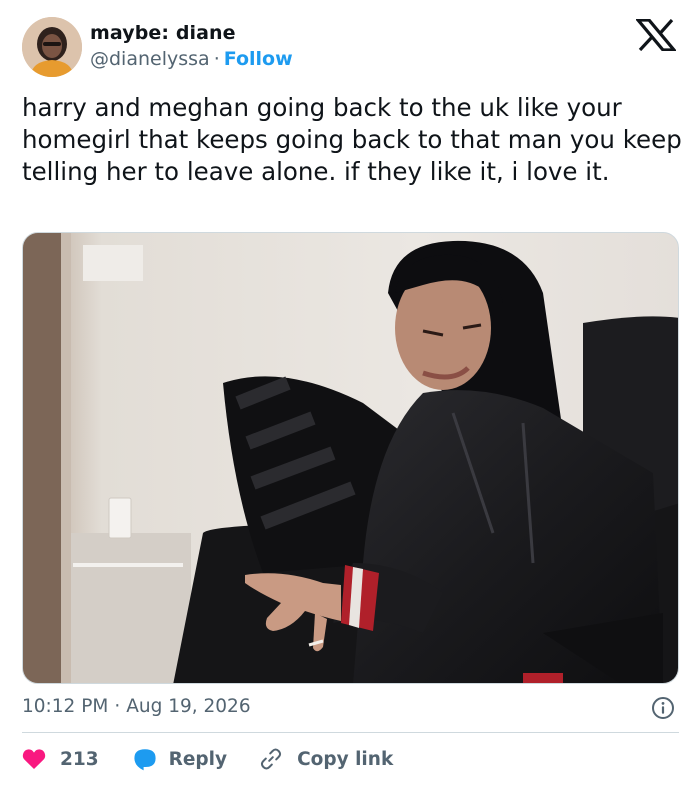 This screenshot has height=785, width=700. I want to click on heart-icon, so click(34, 759).